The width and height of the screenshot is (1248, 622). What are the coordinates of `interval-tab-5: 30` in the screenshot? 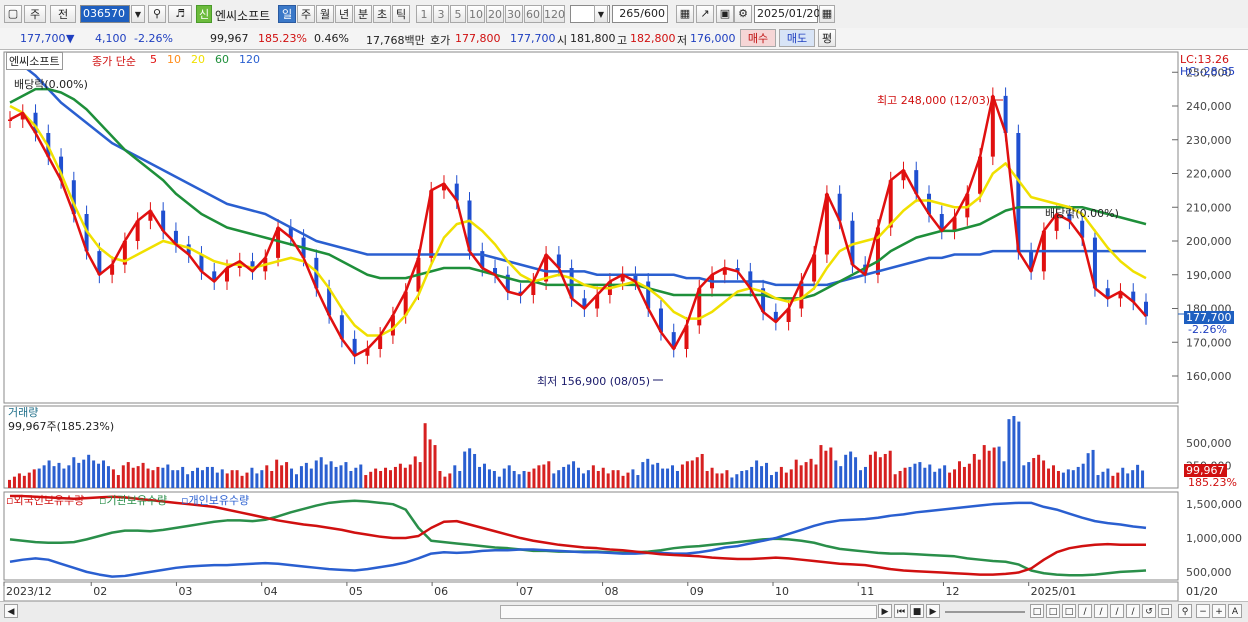 It's located at (514, 14).